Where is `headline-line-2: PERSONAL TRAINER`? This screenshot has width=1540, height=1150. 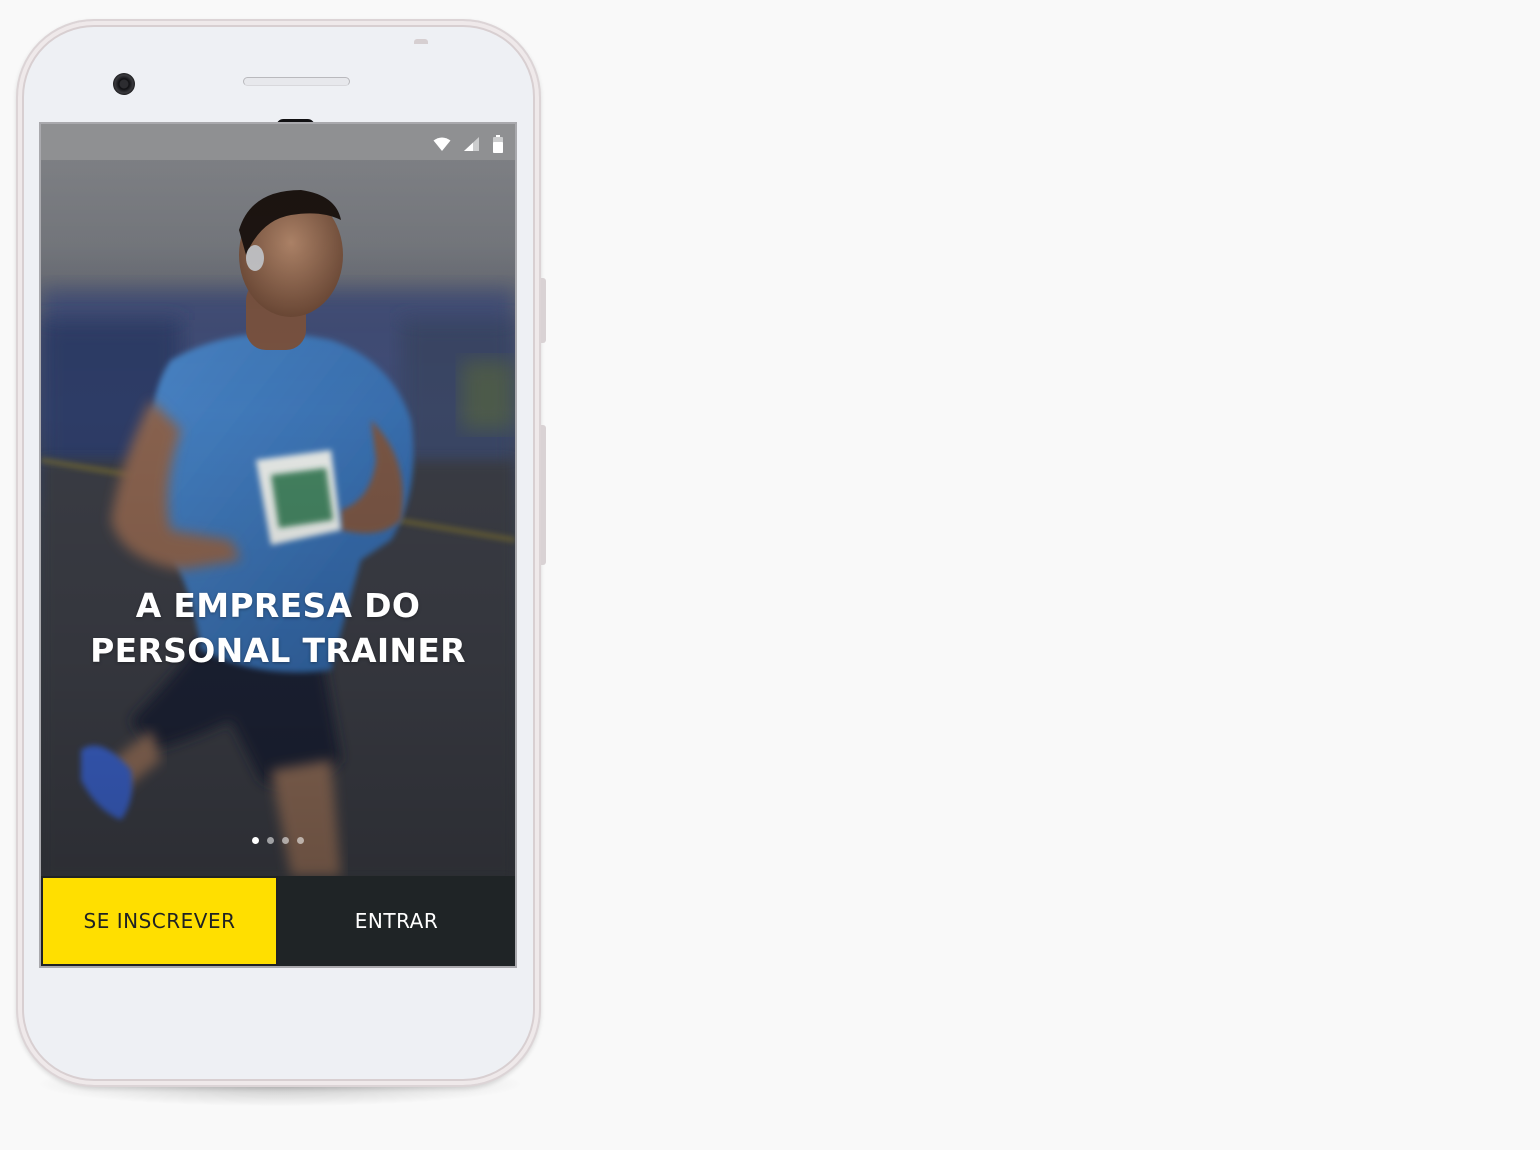
headline-line-2: PERSONAL TRAINER is located at coordinates (278, 650).